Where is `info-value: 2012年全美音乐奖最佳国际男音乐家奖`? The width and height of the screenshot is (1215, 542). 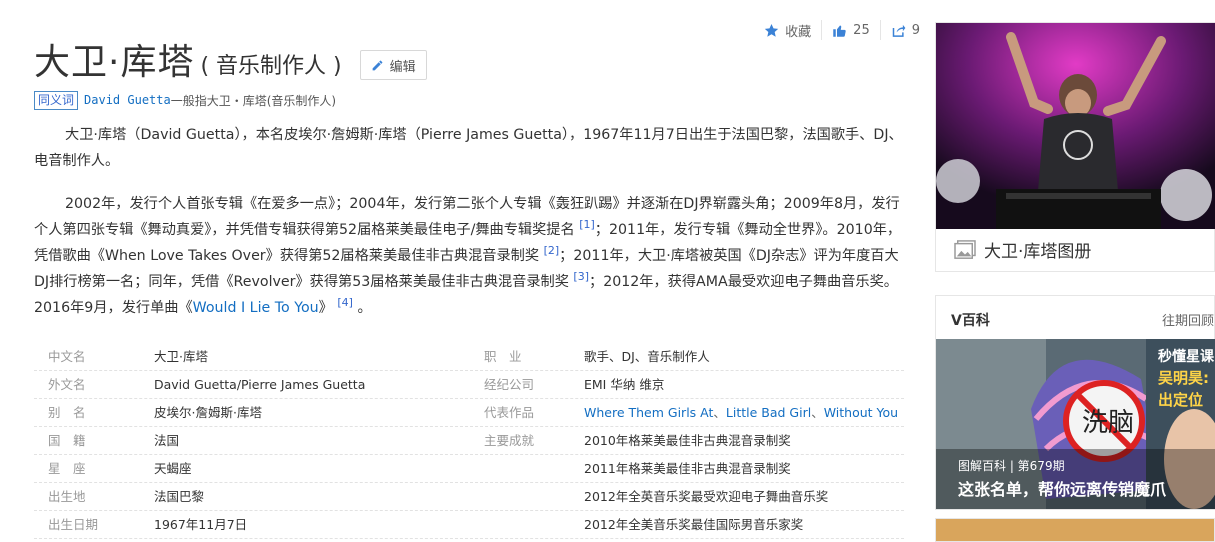
info-value: 2012年全美音乐奖最佳国际男音乐家奖 is located at coordinates (694, 524).